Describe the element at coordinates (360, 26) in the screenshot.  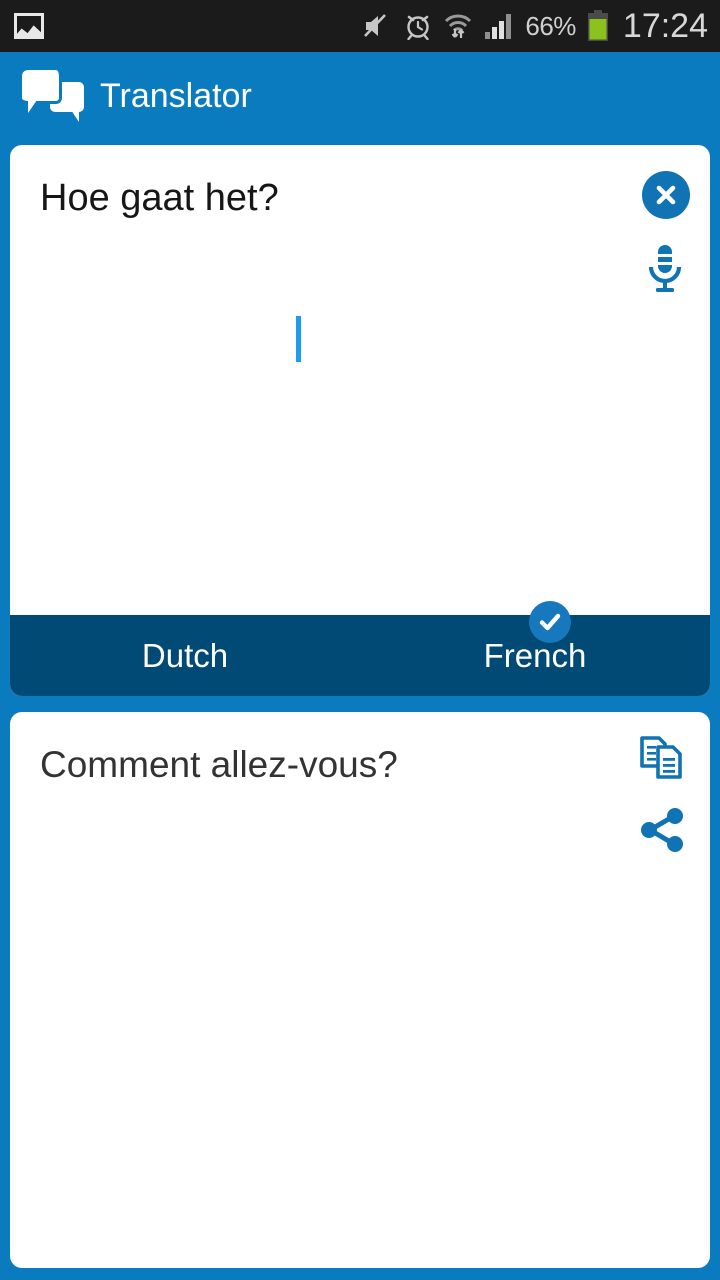
I see `status-bar: 66% 17:24` at that location.